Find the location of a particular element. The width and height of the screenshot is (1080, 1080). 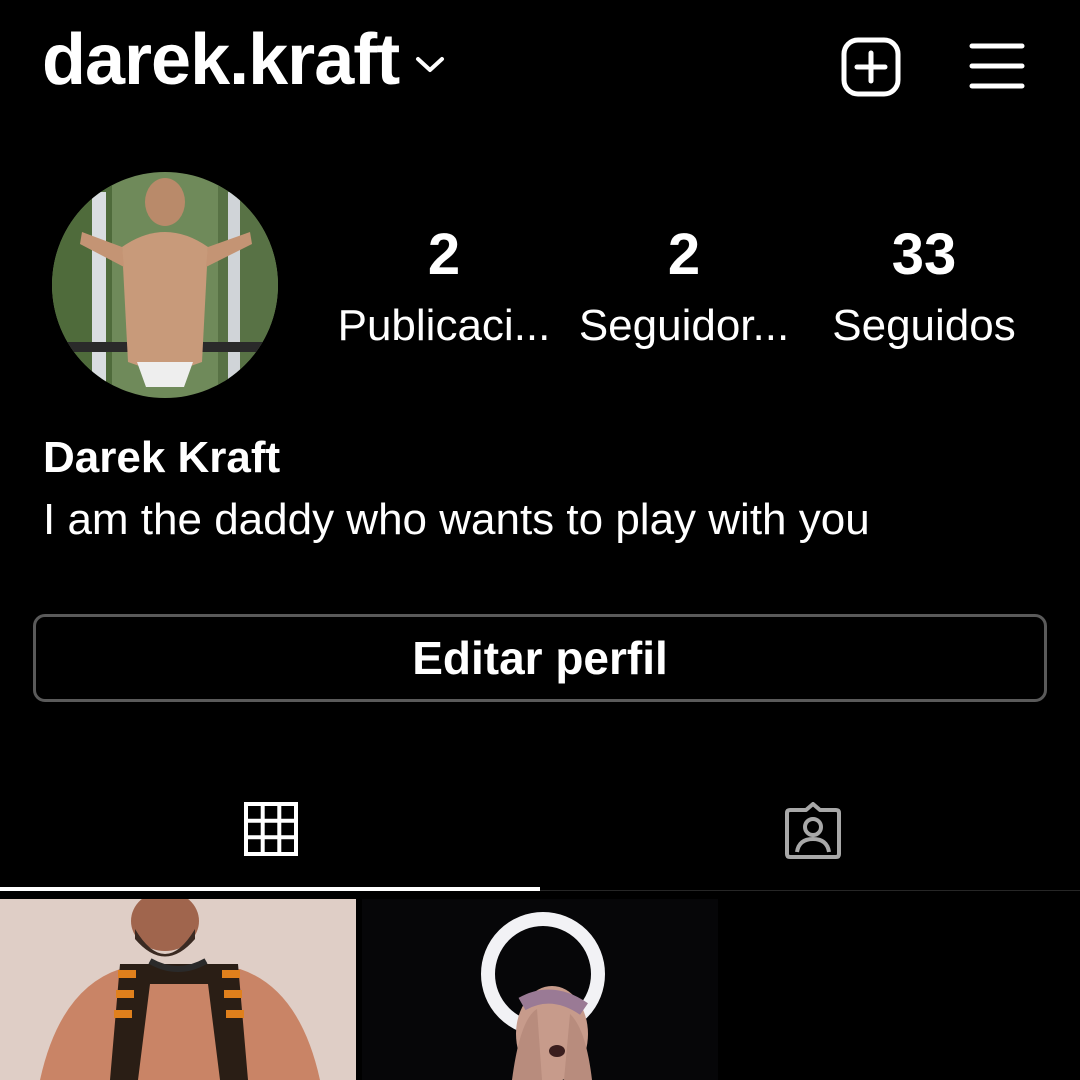

profile-full-name: Darek Kraft is located at coordinates (162, 457).